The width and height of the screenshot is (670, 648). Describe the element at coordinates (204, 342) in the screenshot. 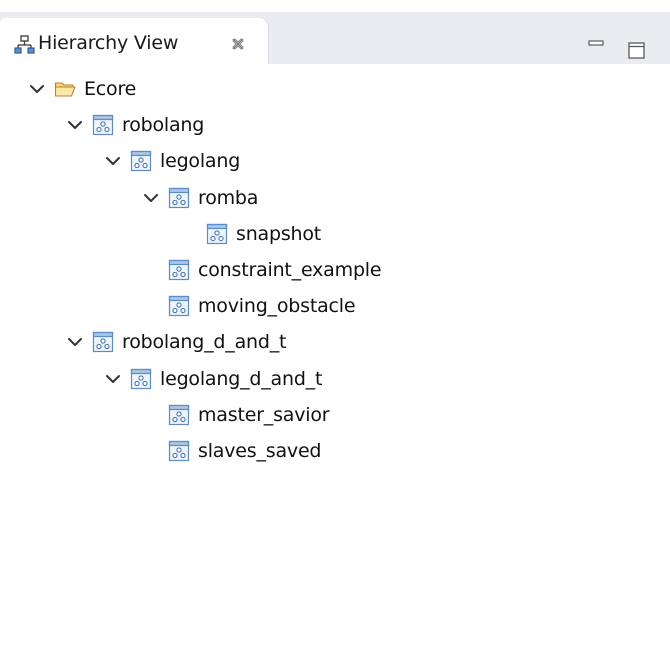

I see `tree-item-label: robolang_d_and_t` at that location.